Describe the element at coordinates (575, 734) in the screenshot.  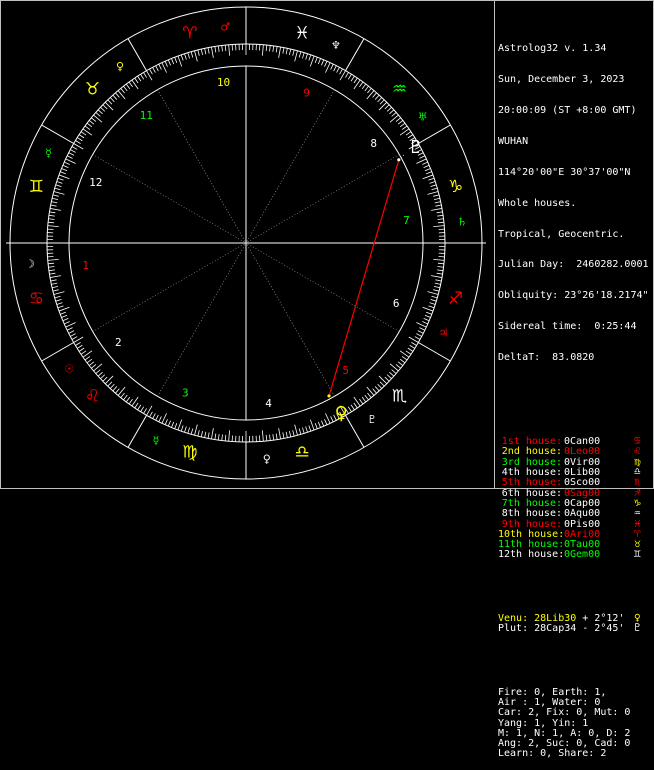
I see `stat-line: M: 1, N: 1, A: 0, D: 2` at that location.